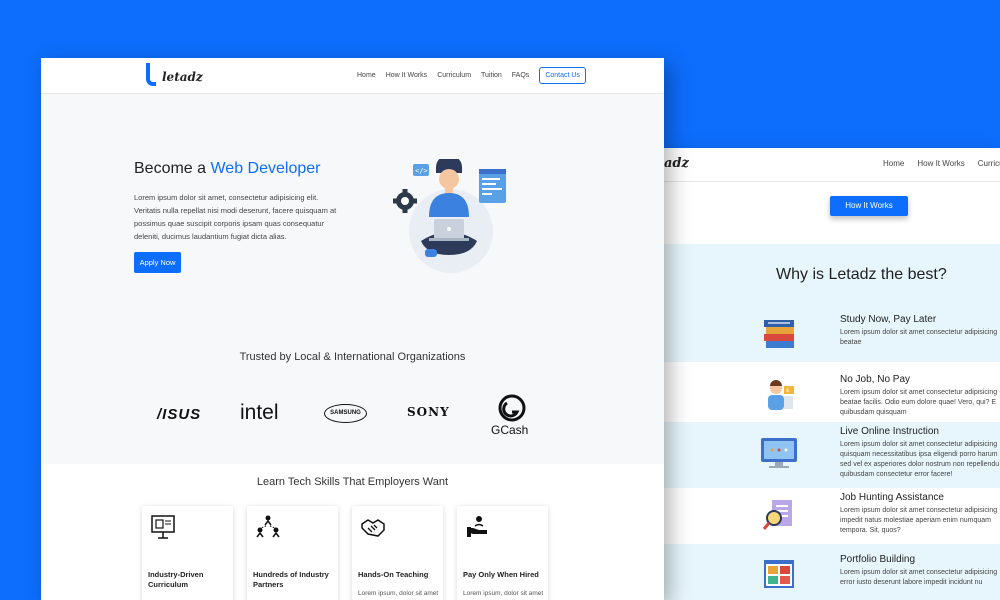 The image size is (1000, 600). Describe the element at coordinates (176, 579) in the screenshot. I see `card-title: Industry-Driven Curriculum` at that location.